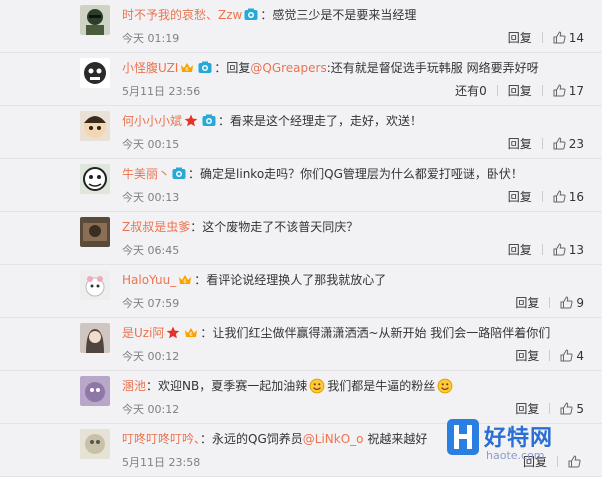  What do you see at coordinates (301, 397) in the screenshot?
I see `comment-row: 溷池：欢迎NB，夏季赛一起加油辣 我们都是牛逼的粉丝 今天 00:12 回复 5` at bounding box center [301, 397].